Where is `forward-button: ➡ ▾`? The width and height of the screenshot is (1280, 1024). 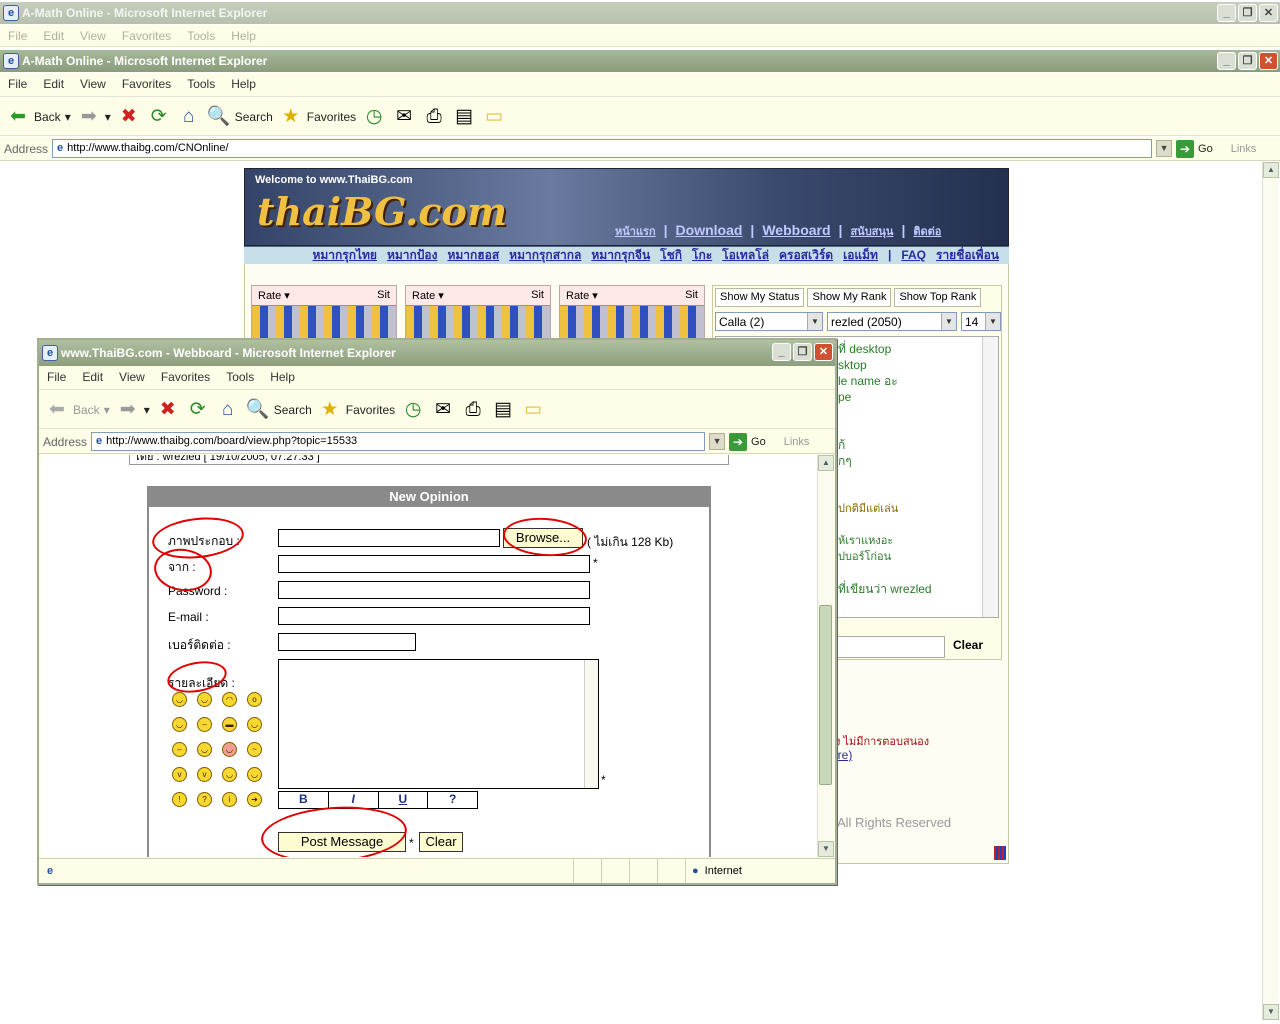 forward-button: ➡ ▾ is located at coordinates (133, 410).